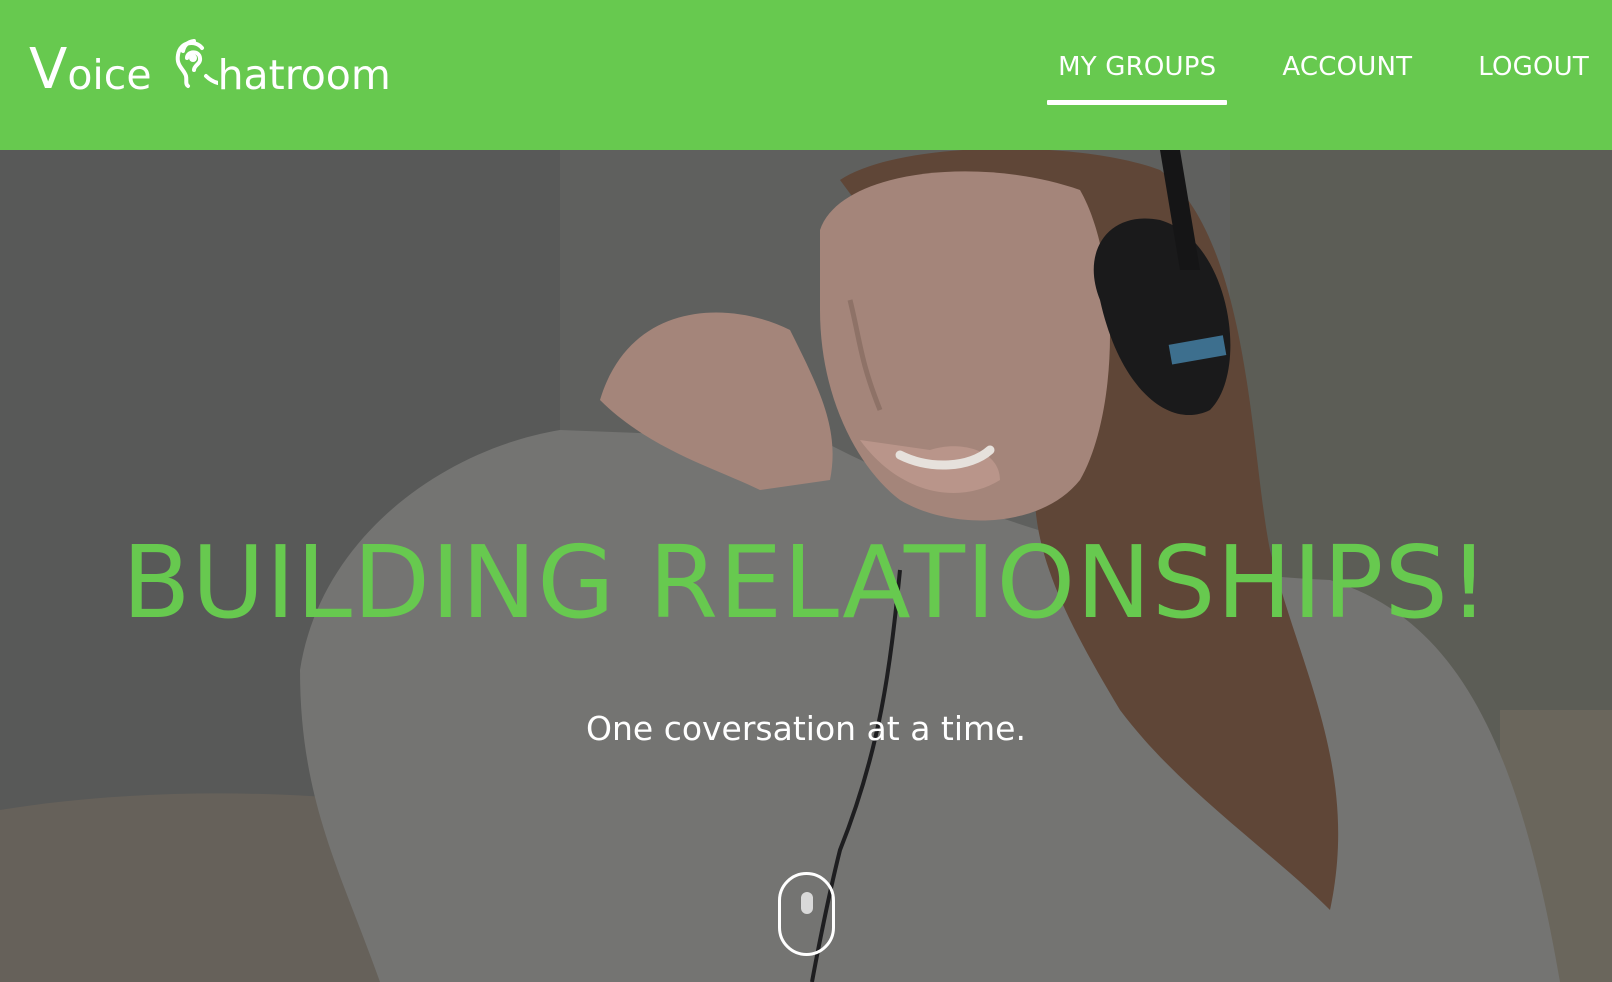 Image resolution: width=1612 pixels, height=982 pixels. What do you see at coordinates (806, 728) in the screenshot?
I see `hero-subtitle: One coversation at a time.` at bounding box center [806, 728].